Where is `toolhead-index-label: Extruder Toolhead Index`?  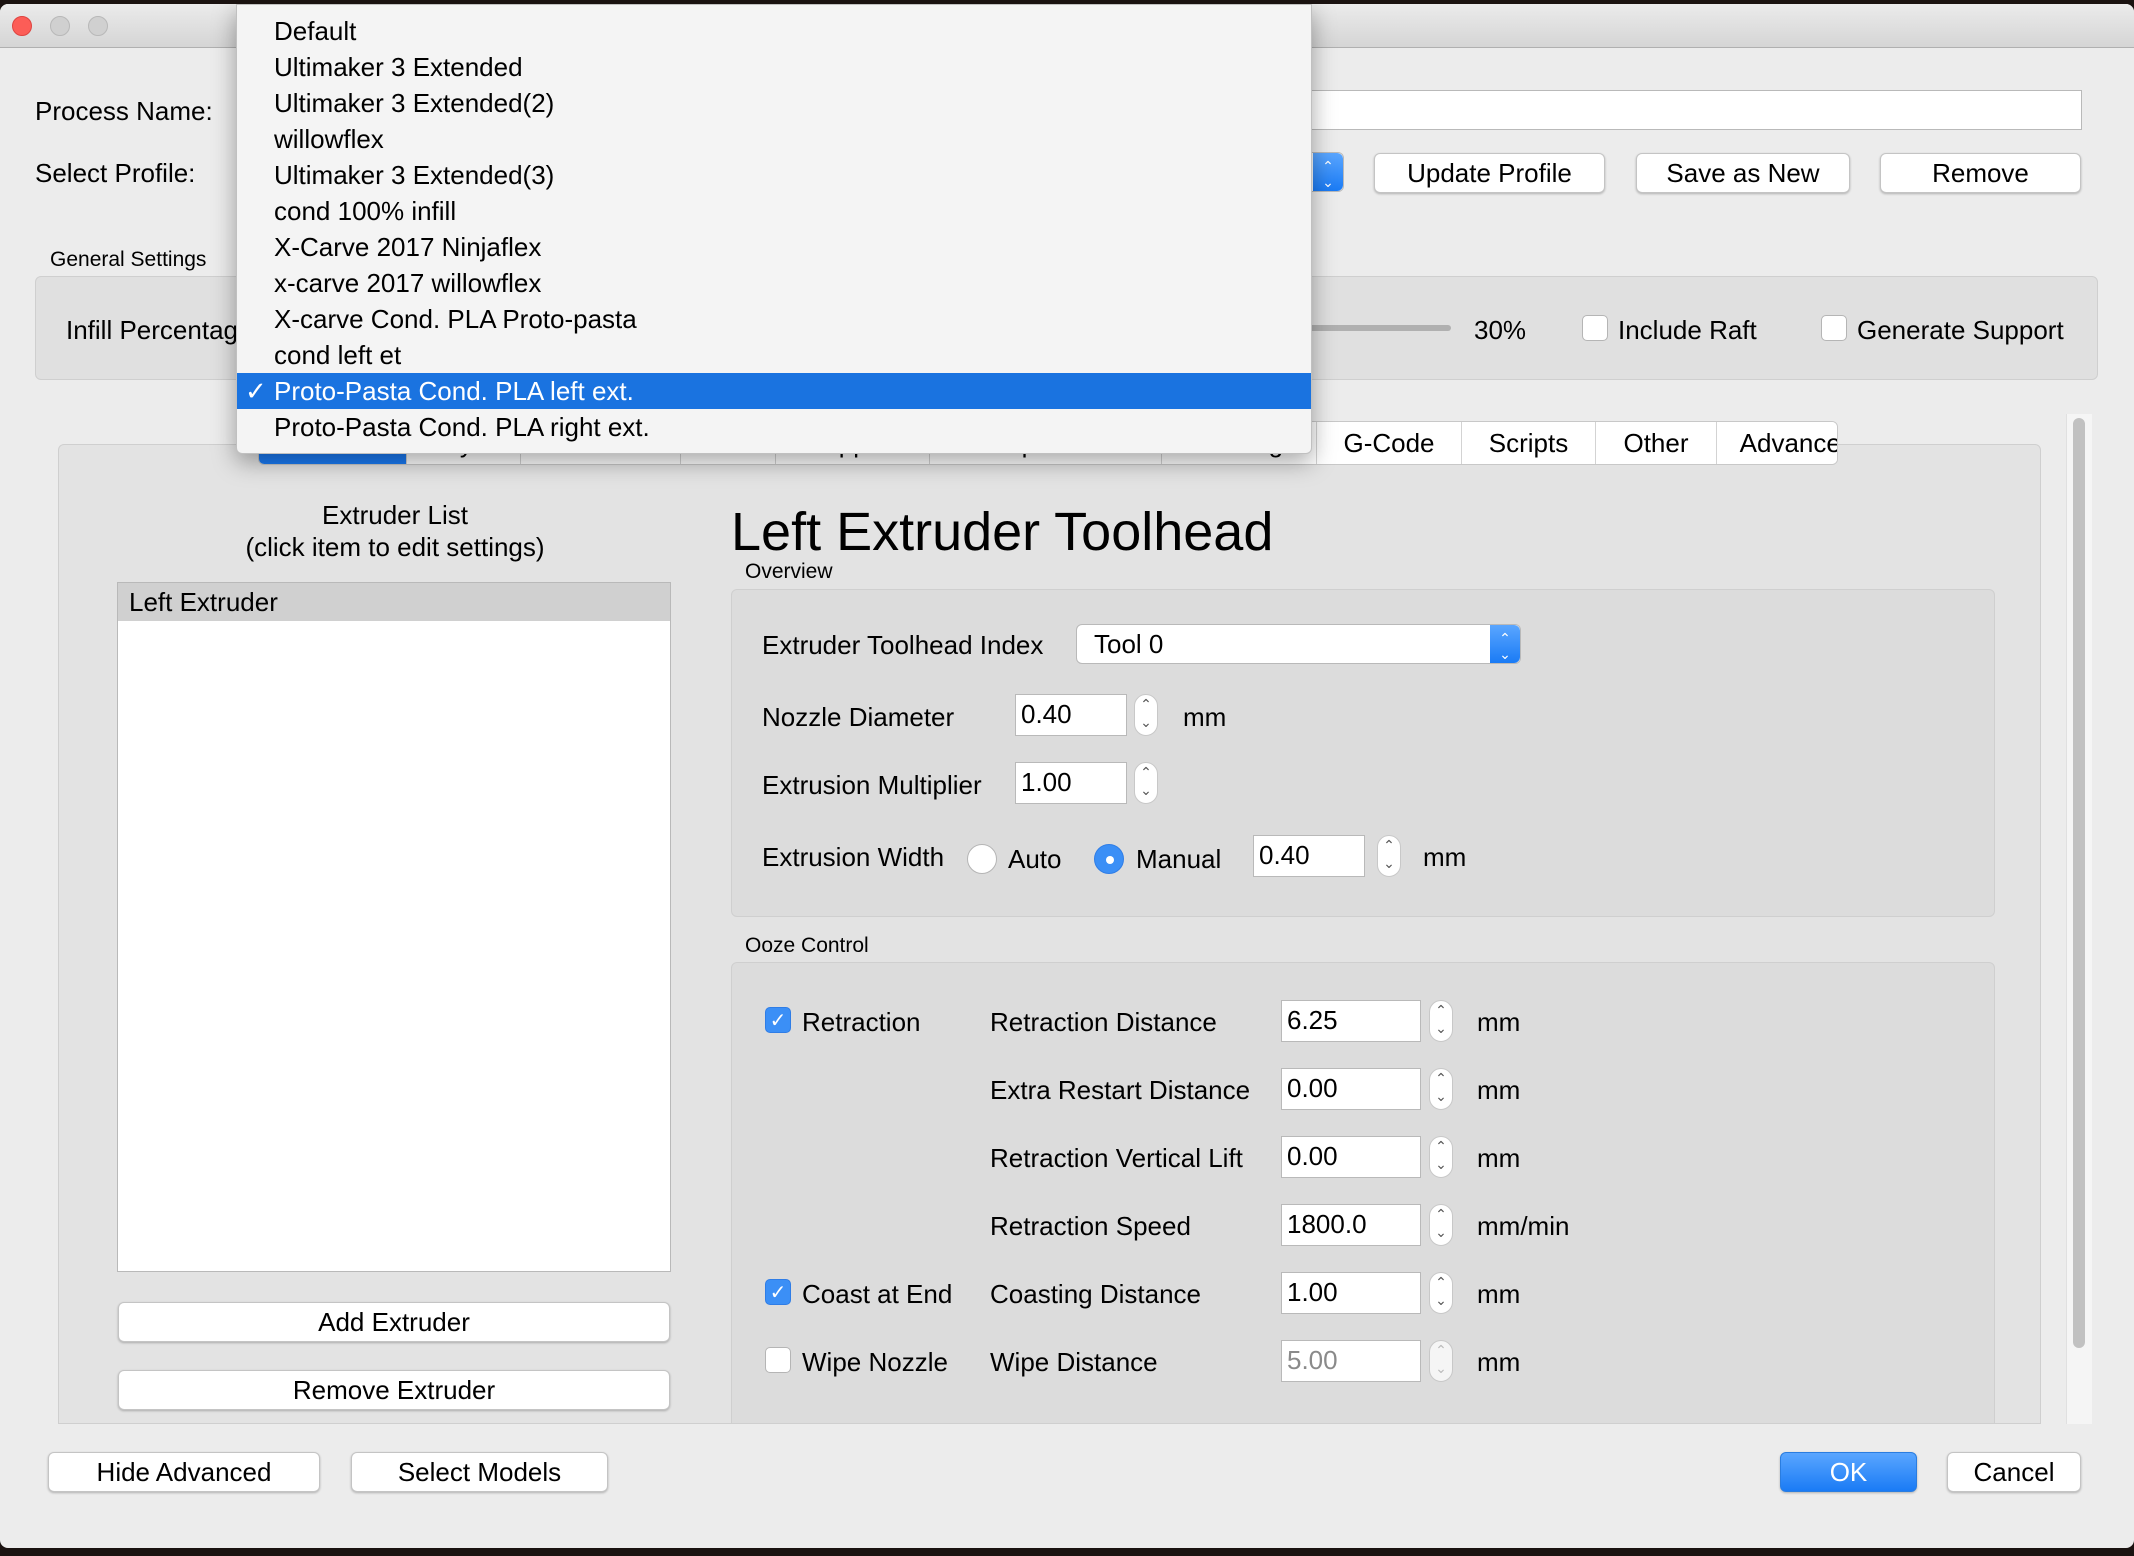
toolhead-index-label: Extruder Toolhead Index is located at coordinates (903, 645).